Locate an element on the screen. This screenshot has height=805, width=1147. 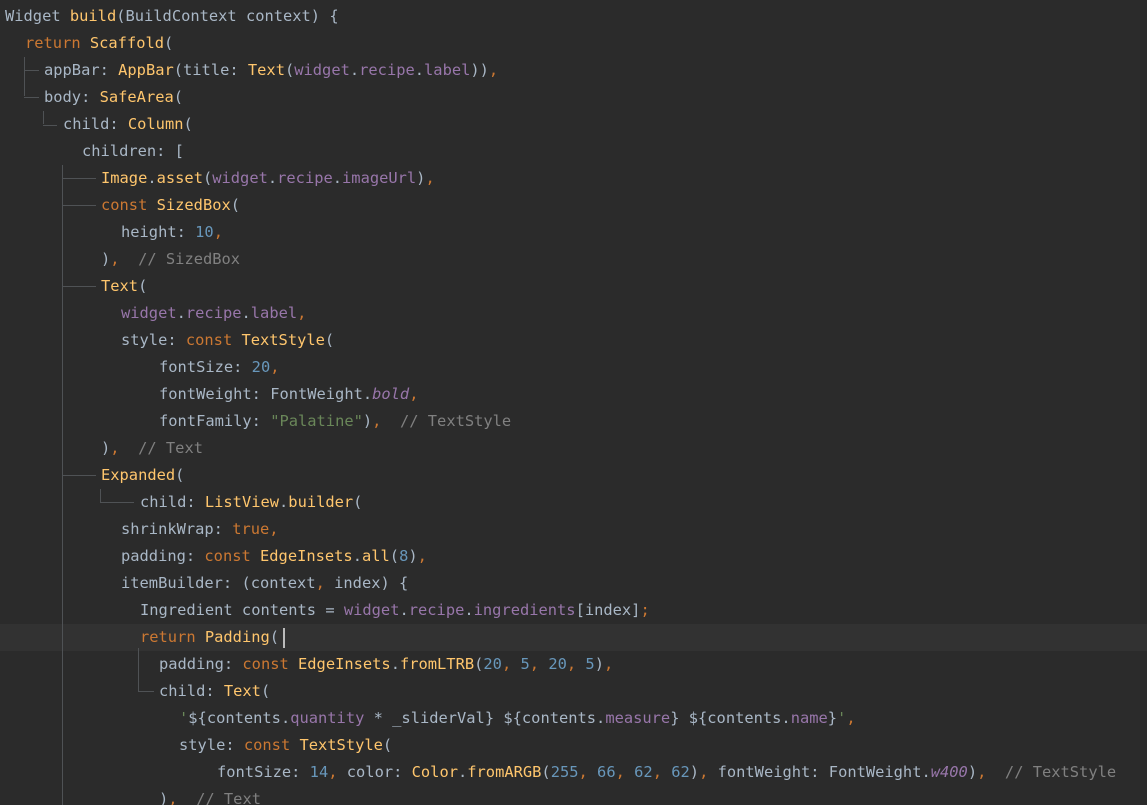
code-text: return Padding( is located at coordinates (209, 637).